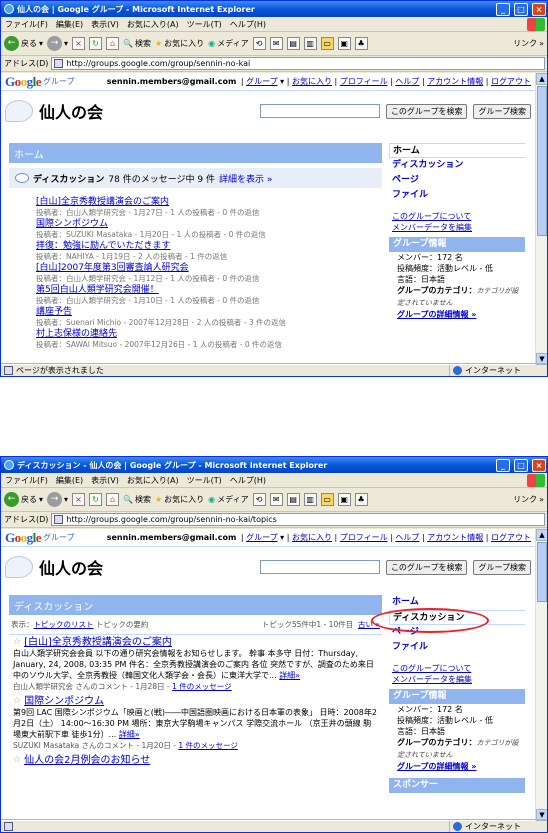 Image resolution: width=548 pixels, height=833 pixels. I want to click on topic-title: 村上志保様の連絡先, so click(209, 334).